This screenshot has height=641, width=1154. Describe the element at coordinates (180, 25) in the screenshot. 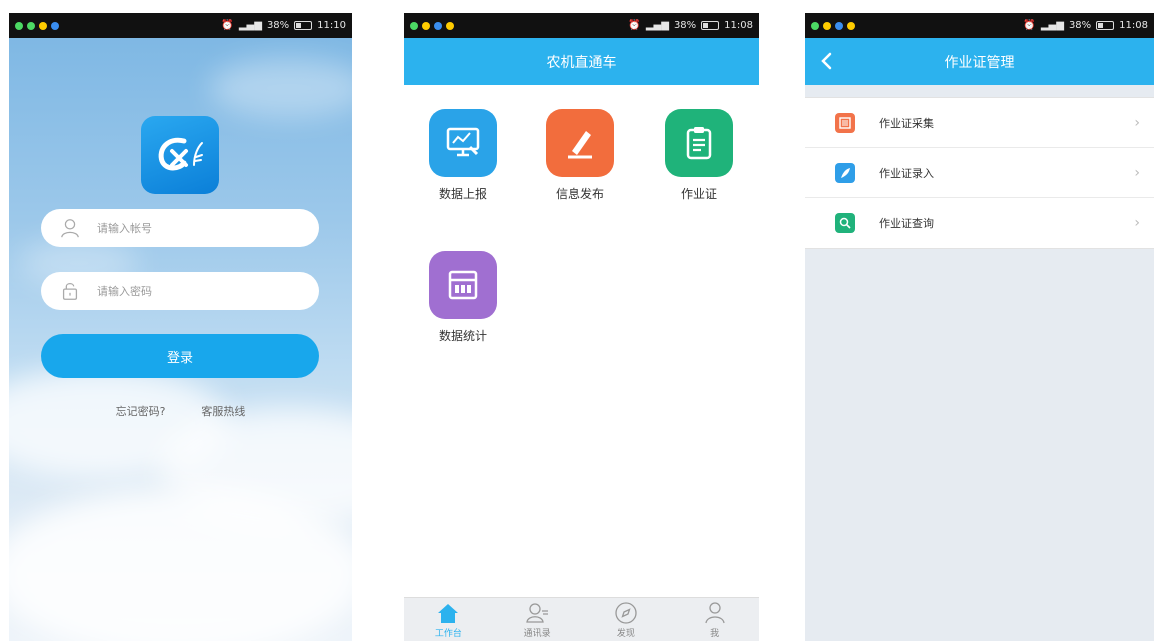

I see `status-bar: ⏰ ▂▄▆ 38% 11:10` at that location.